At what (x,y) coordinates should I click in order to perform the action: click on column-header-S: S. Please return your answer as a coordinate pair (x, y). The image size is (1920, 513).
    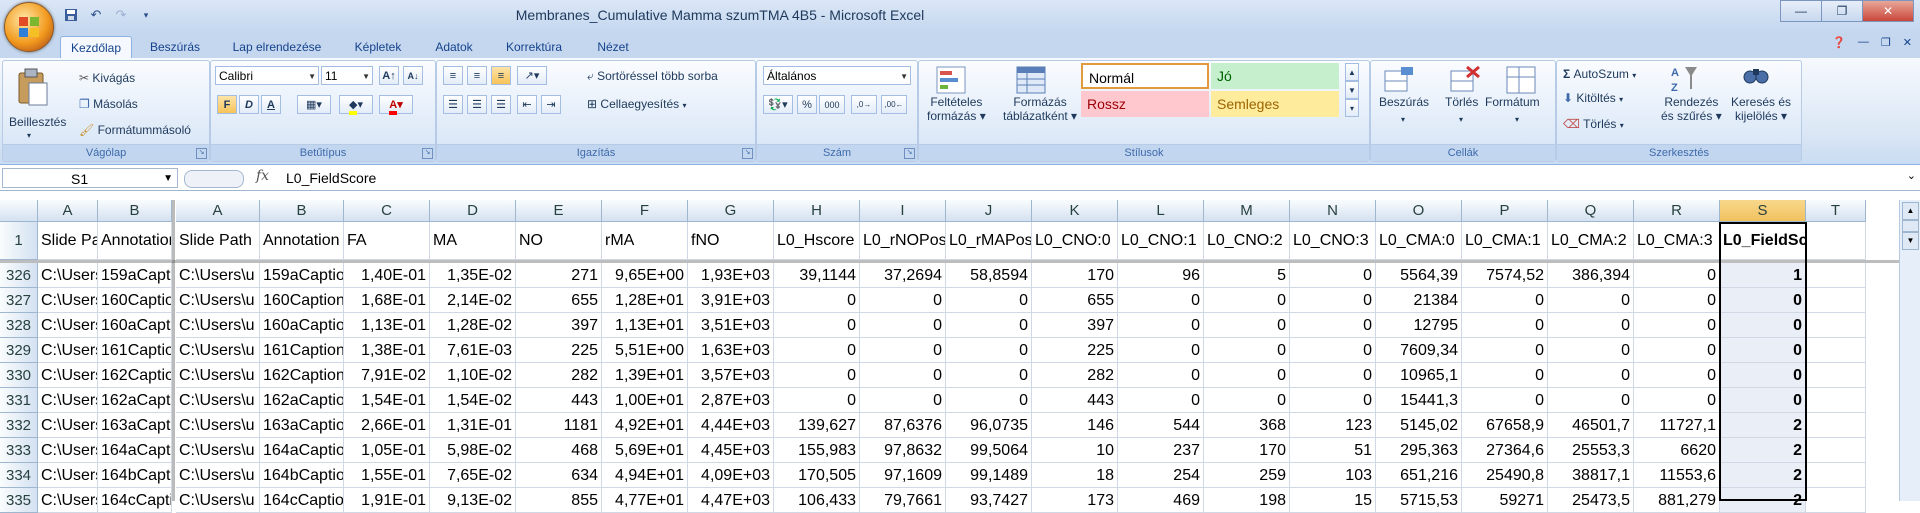
    Looking at the image, I should click on (1763, 211).